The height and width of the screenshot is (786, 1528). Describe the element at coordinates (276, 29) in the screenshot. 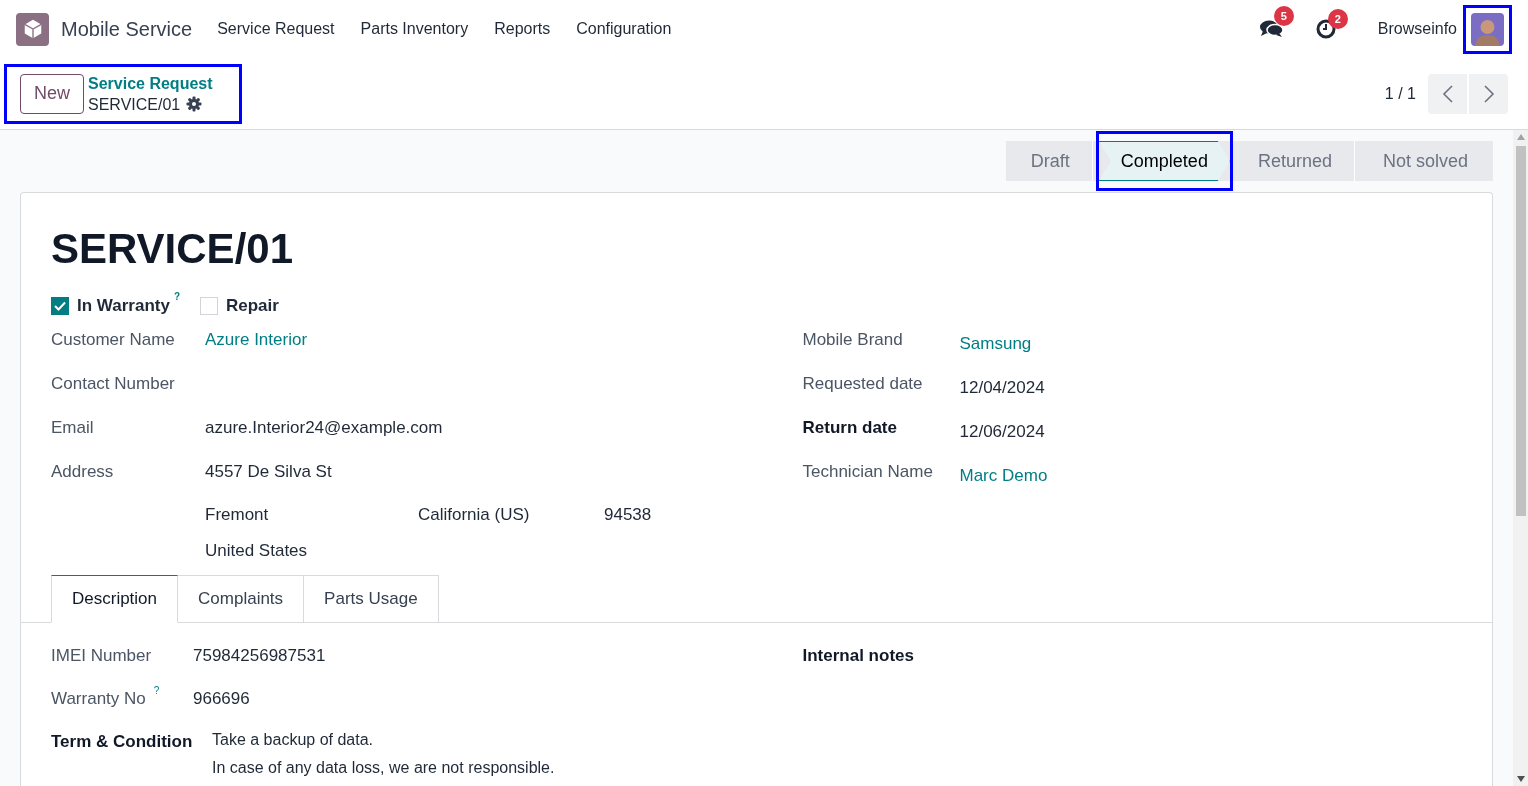

I see `menu-item: Service Request` at that location.